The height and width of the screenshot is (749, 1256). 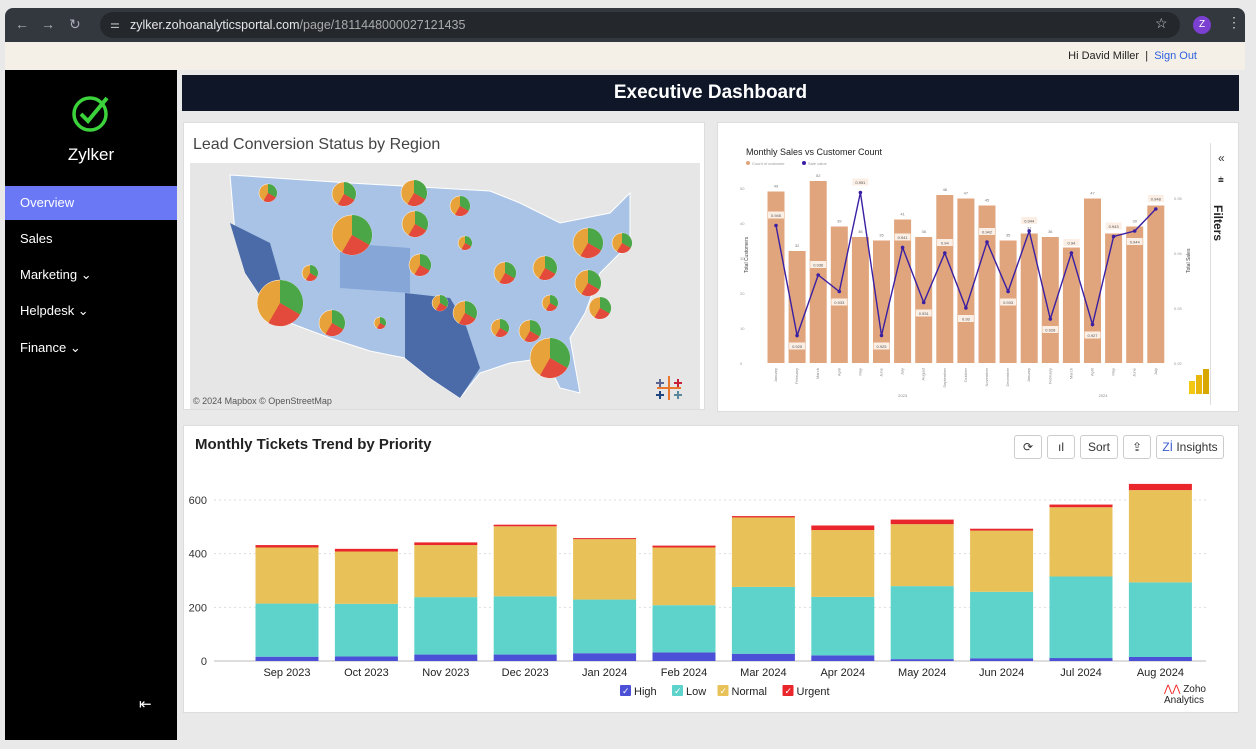 I want to click on year-label: 2024, so click(x=1104, y=395).